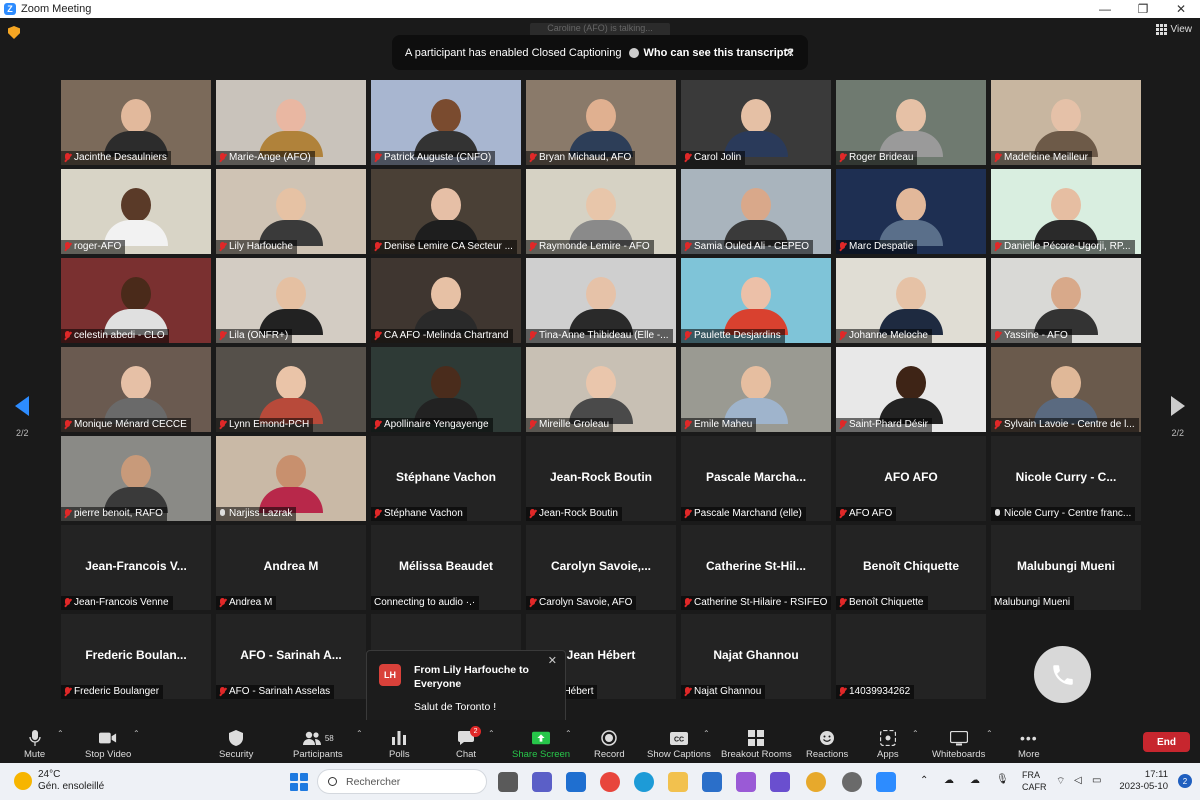 The width and height of the screenshot is (1200, 800). I want to click on participant-tile: Marc Despatie, so click(911, 211).